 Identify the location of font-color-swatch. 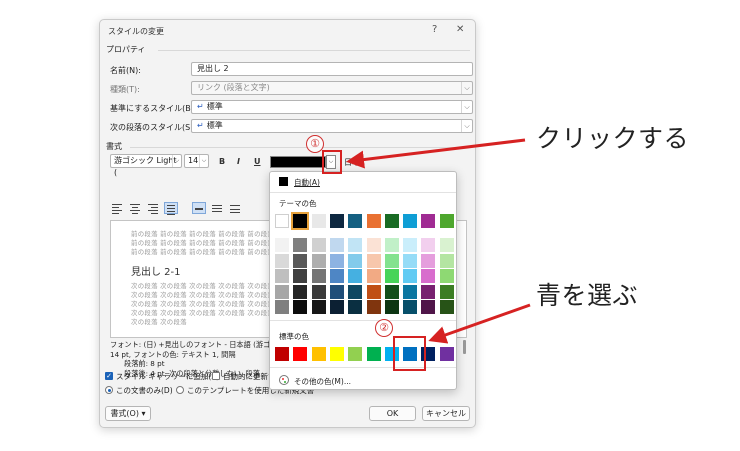
(298, 162).